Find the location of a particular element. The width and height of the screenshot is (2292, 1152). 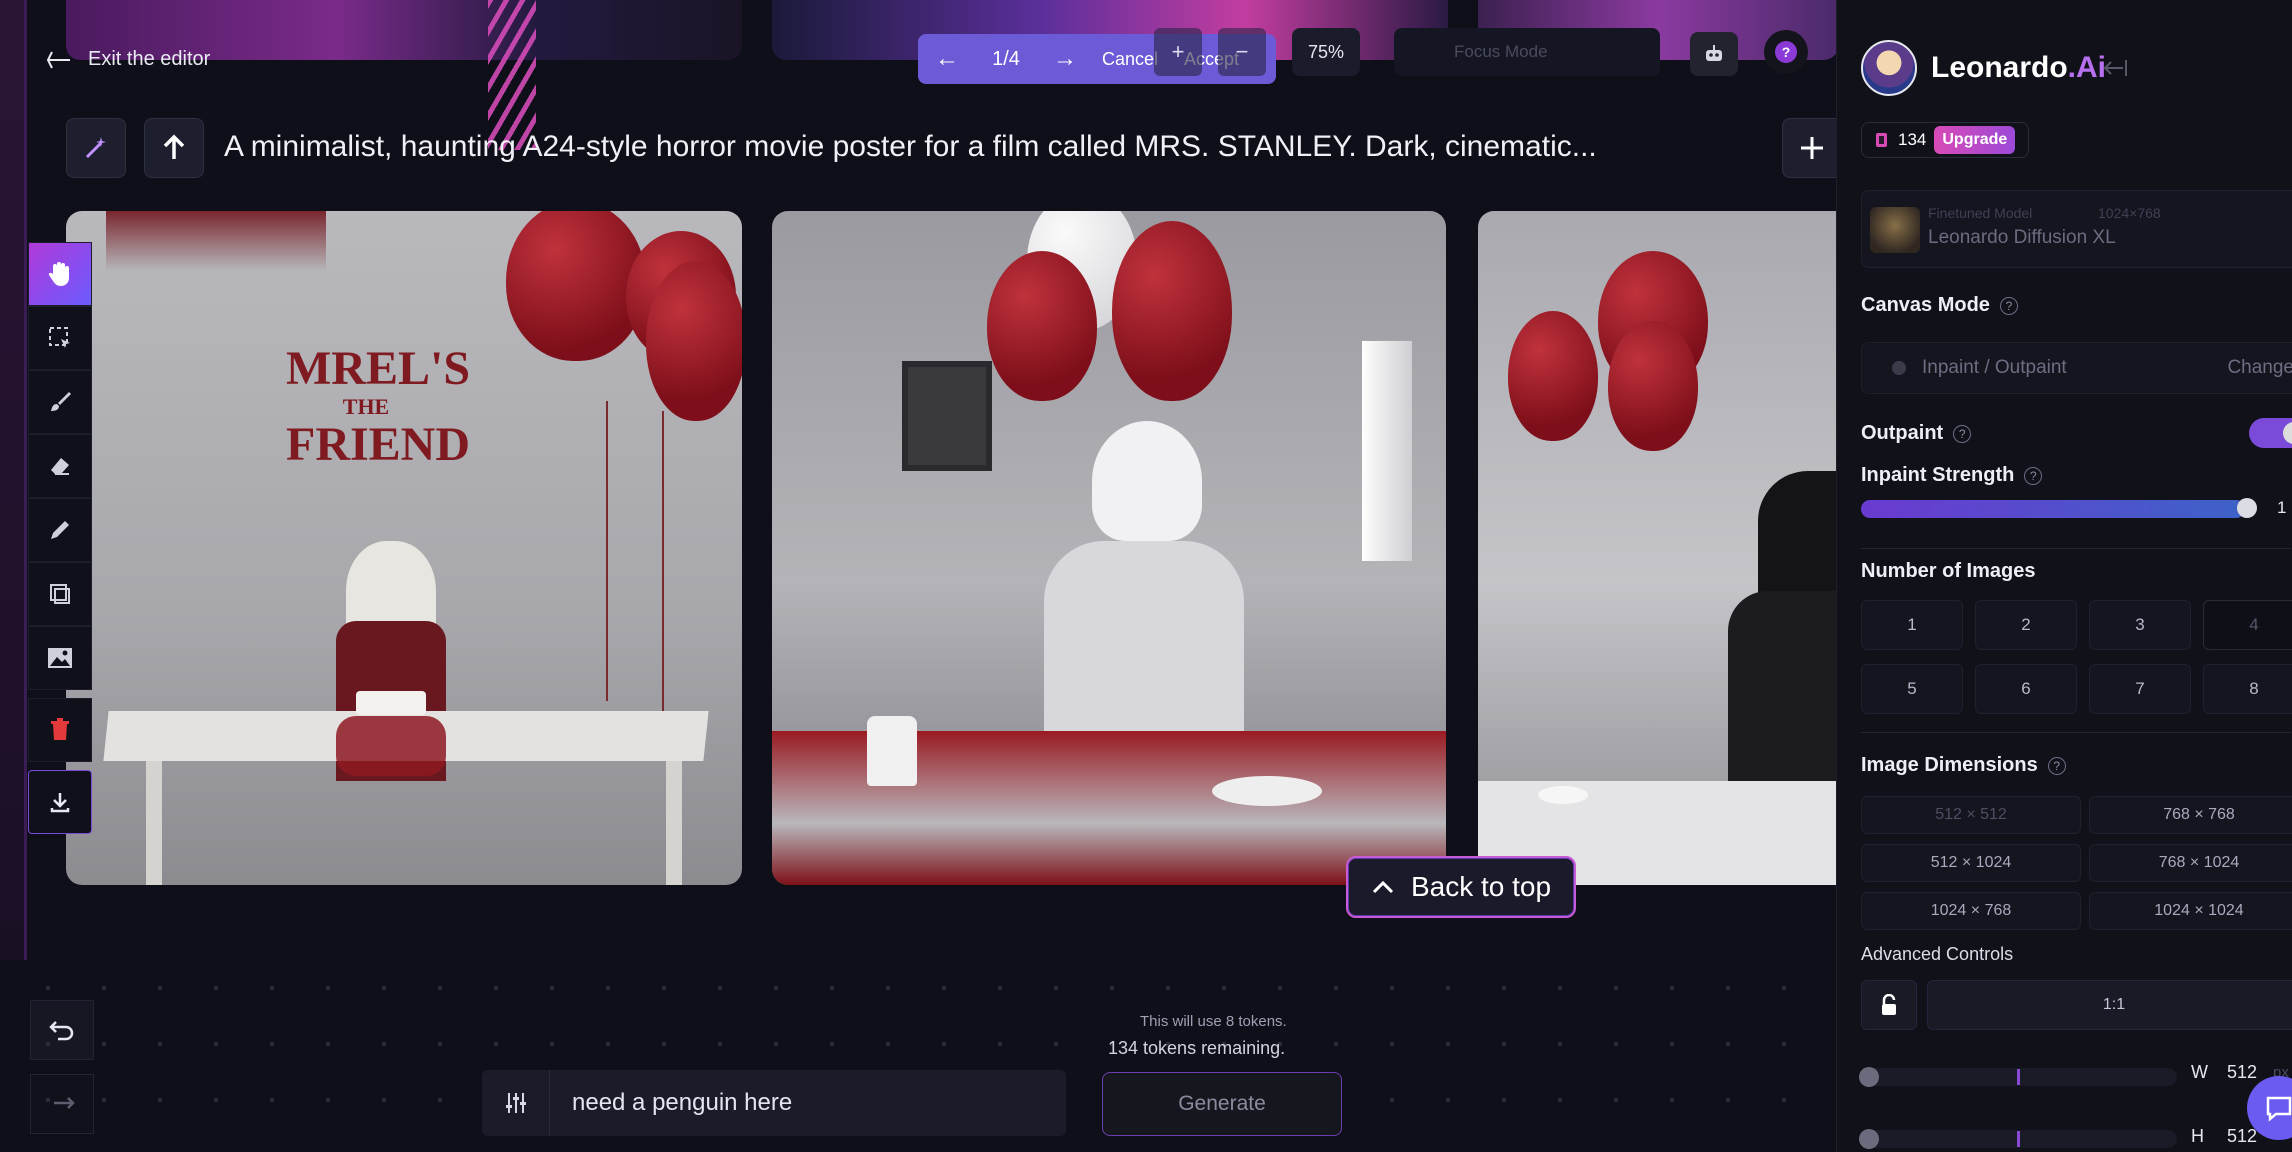

upgrade-button: Upgrade is located at coordinates (1975, 140).